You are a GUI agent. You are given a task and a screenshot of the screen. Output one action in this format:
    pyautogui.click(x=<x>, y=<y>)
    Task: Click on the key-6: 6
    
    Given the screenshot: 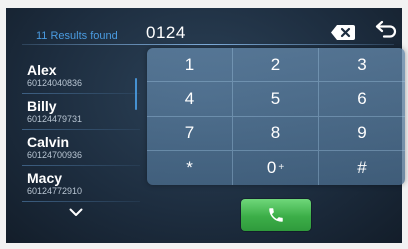 What is the action you would take?
    pyautogui.click(x=362, y=99)
    